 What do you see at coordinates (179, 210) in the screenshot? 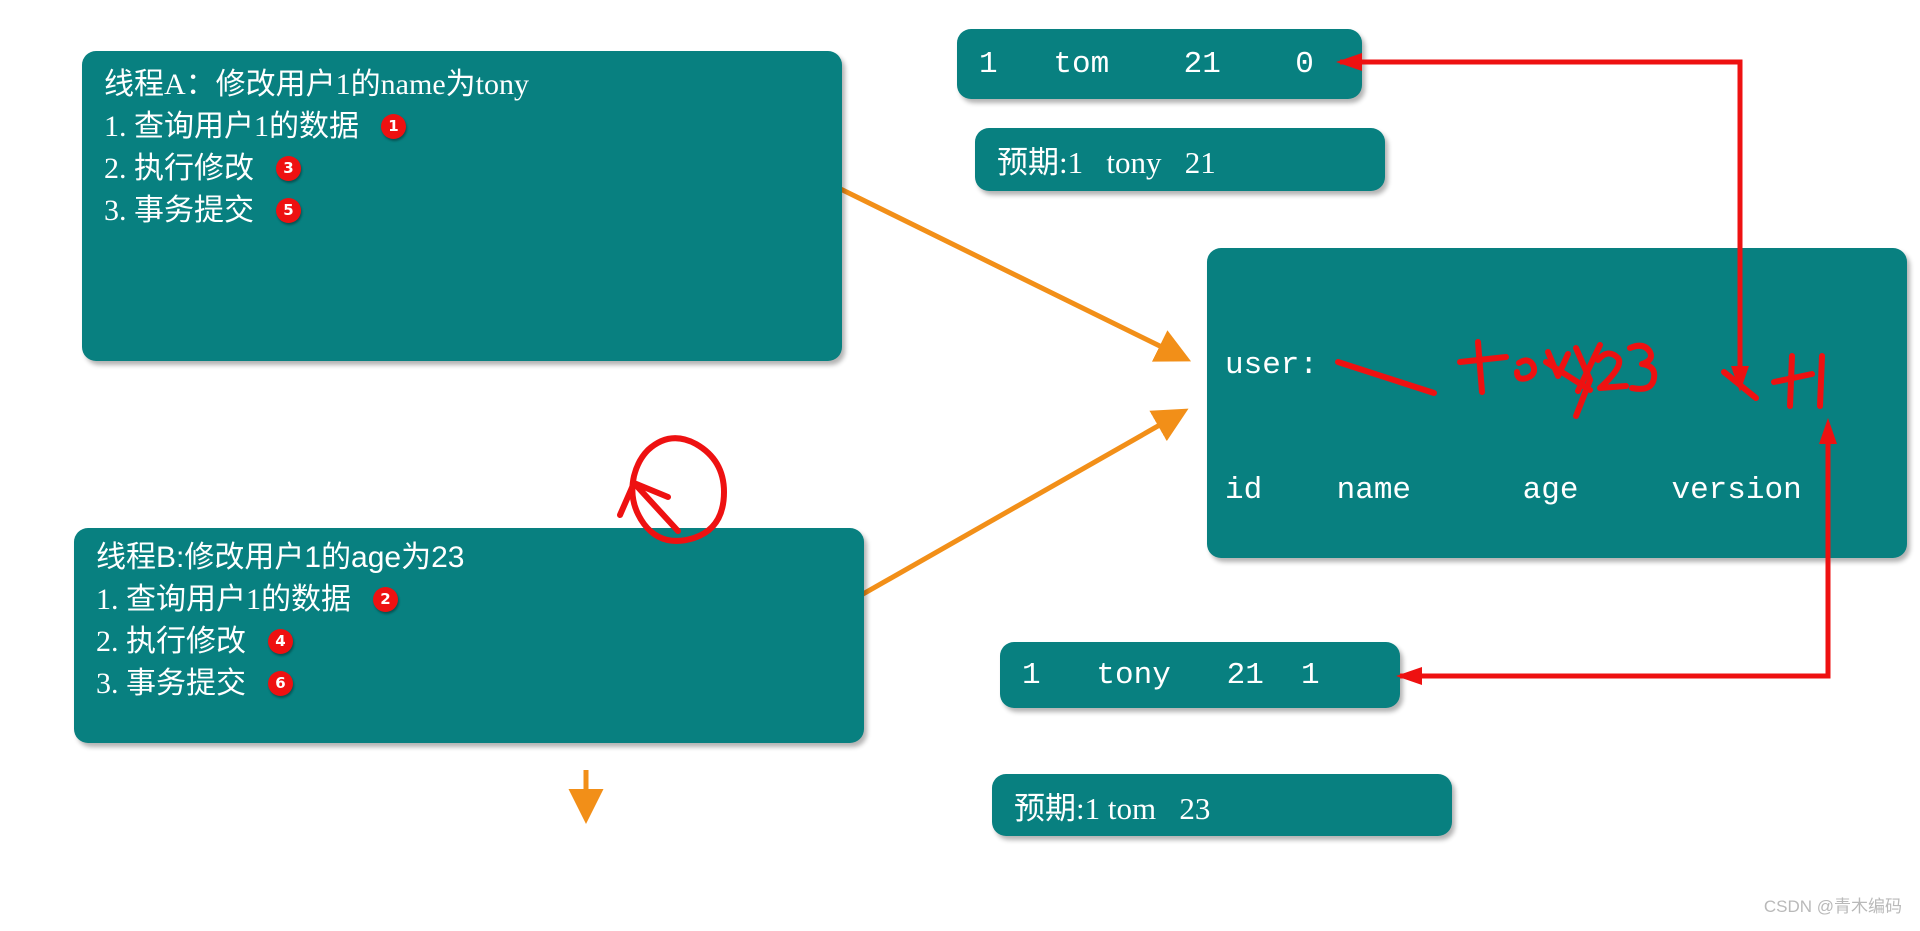
I see `thread-a-step-3-text: 3. 事务提交` at bounding box center [179, 210].